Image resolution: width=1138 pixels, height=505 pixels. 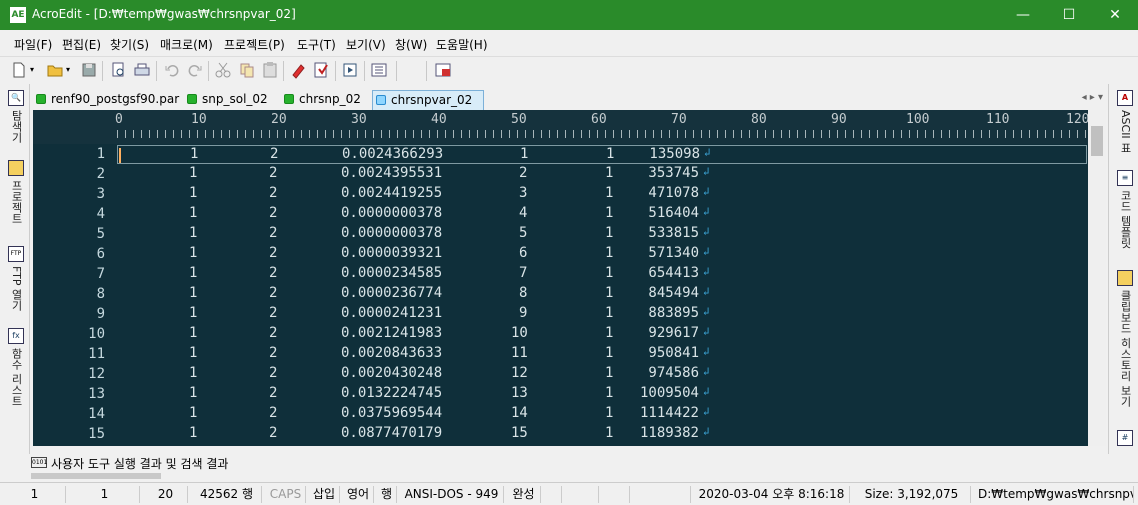 What do you see at coordinates (1125, 348) in the screenshot?
I see `clipboard-history-tab-label: 클립보드 히스토리 보기` at bounding box center [1125, 348].